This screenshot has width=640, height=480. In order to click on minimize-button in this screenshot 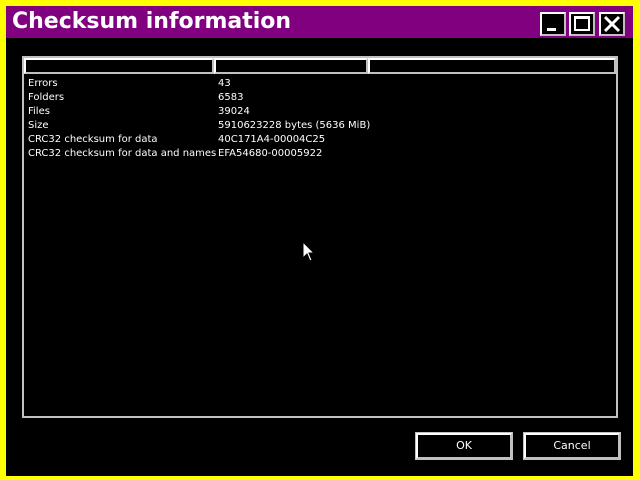, I will do `click(553, 24)`.